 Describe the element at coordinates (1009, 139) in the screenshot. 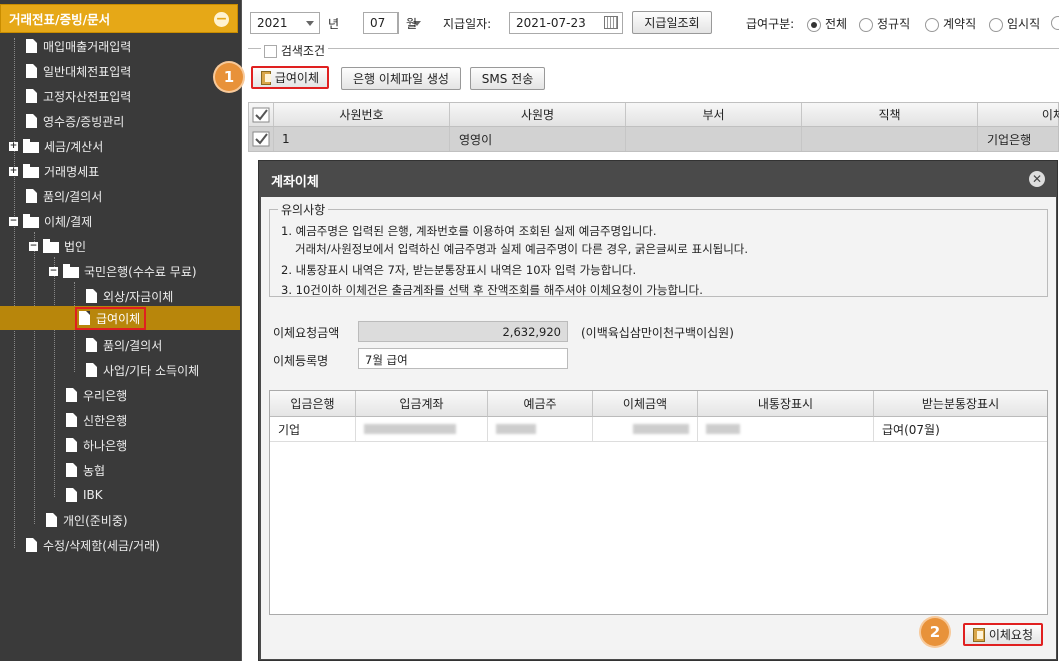

I see `cell-bank: 기업은행` at that location.